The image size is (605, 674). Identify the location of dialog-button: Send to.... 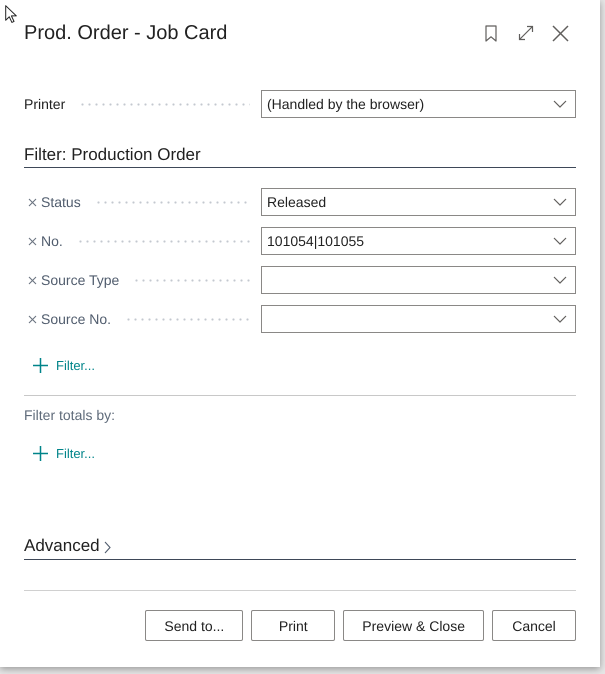
(194, 625).